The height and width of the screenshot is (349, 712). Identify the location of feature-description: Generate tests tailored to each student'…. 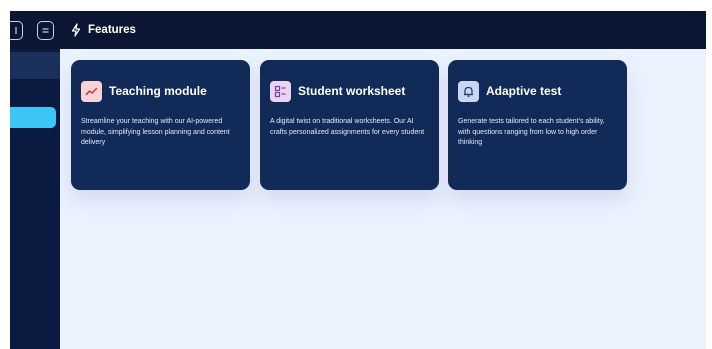
(531, 132).